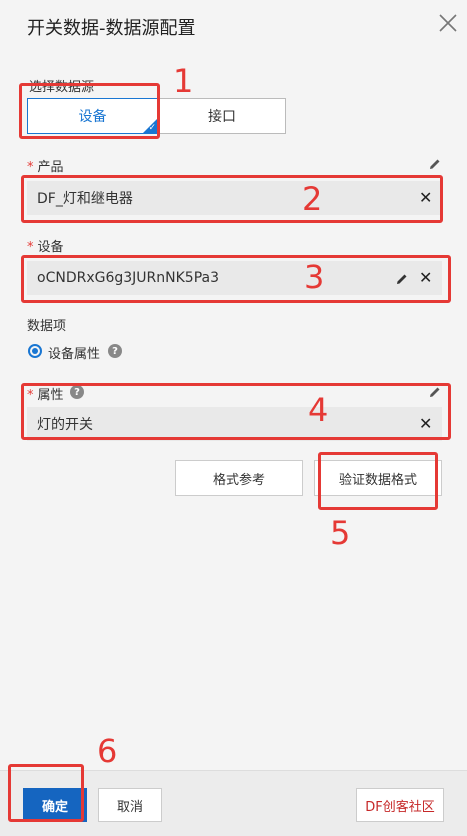  Describe the element at coordinates (115, 351) in the screenshot. I see `help-icon: ?` at that location.